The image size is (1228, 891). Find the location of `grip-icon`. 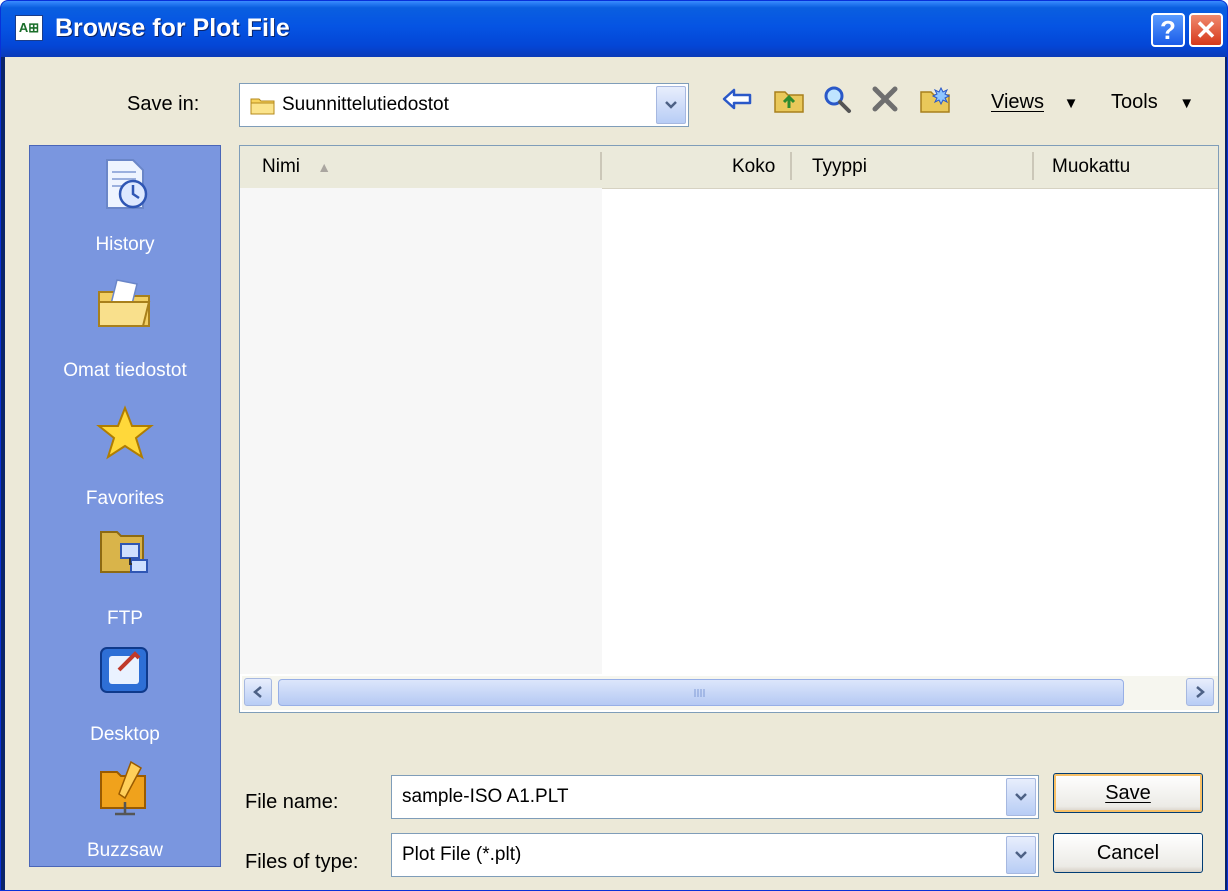

grip-icon is located at coordinates (699, 693).